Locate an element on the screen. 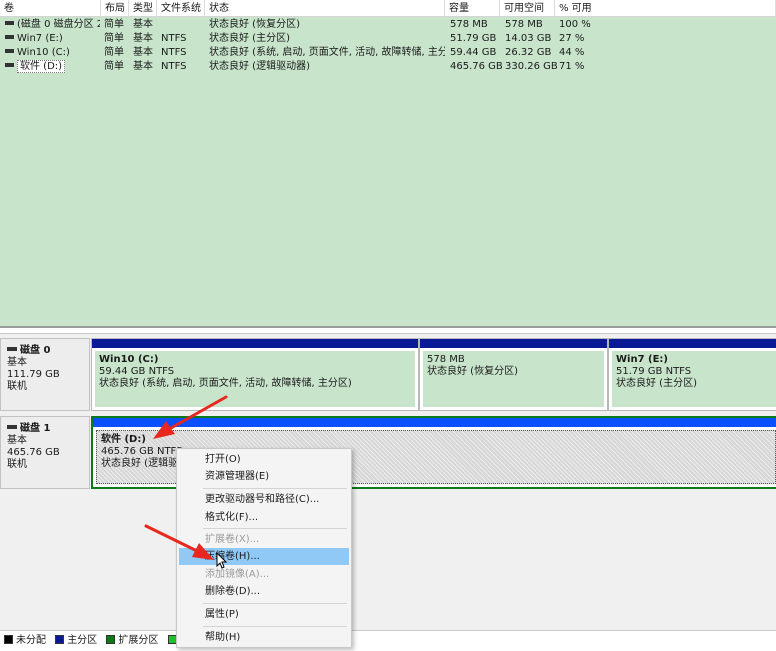 This screenshot has width=776, height=651. volume-filesystem is located at coordinates (183, 25).